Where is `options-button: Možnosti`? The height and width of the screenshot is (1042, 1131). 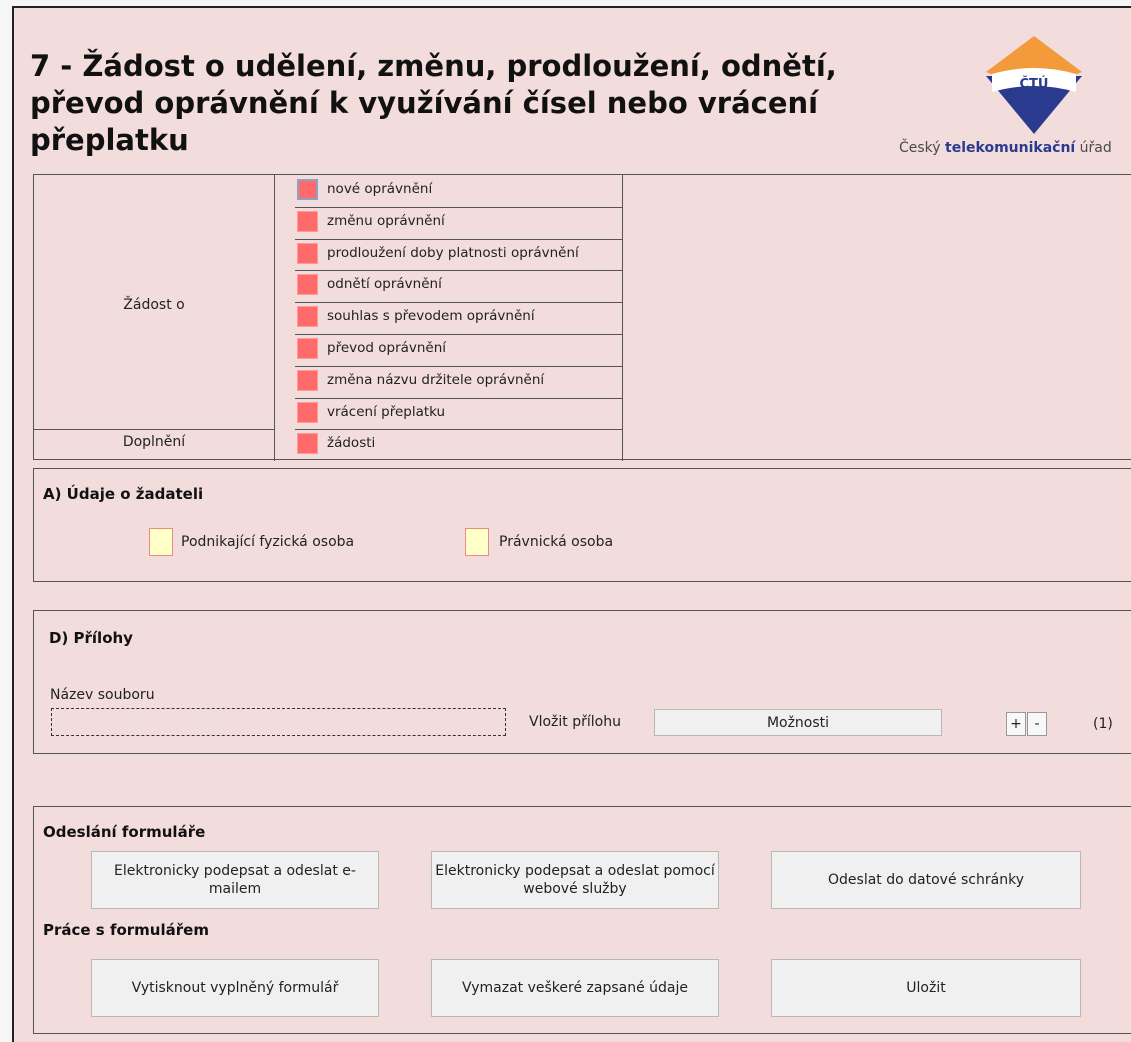
options-button: Možnosti is located at coordinates (798, 722).